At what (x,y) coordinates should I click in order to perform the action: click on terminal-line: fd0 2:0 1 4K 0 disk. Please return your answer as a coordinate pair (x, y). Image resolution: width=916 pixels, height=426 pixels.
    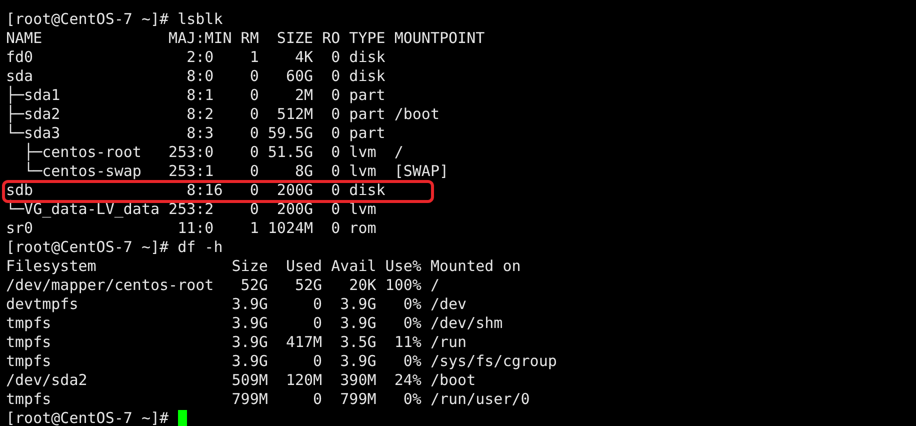
    Looking at the image, I should click on (196, 57).